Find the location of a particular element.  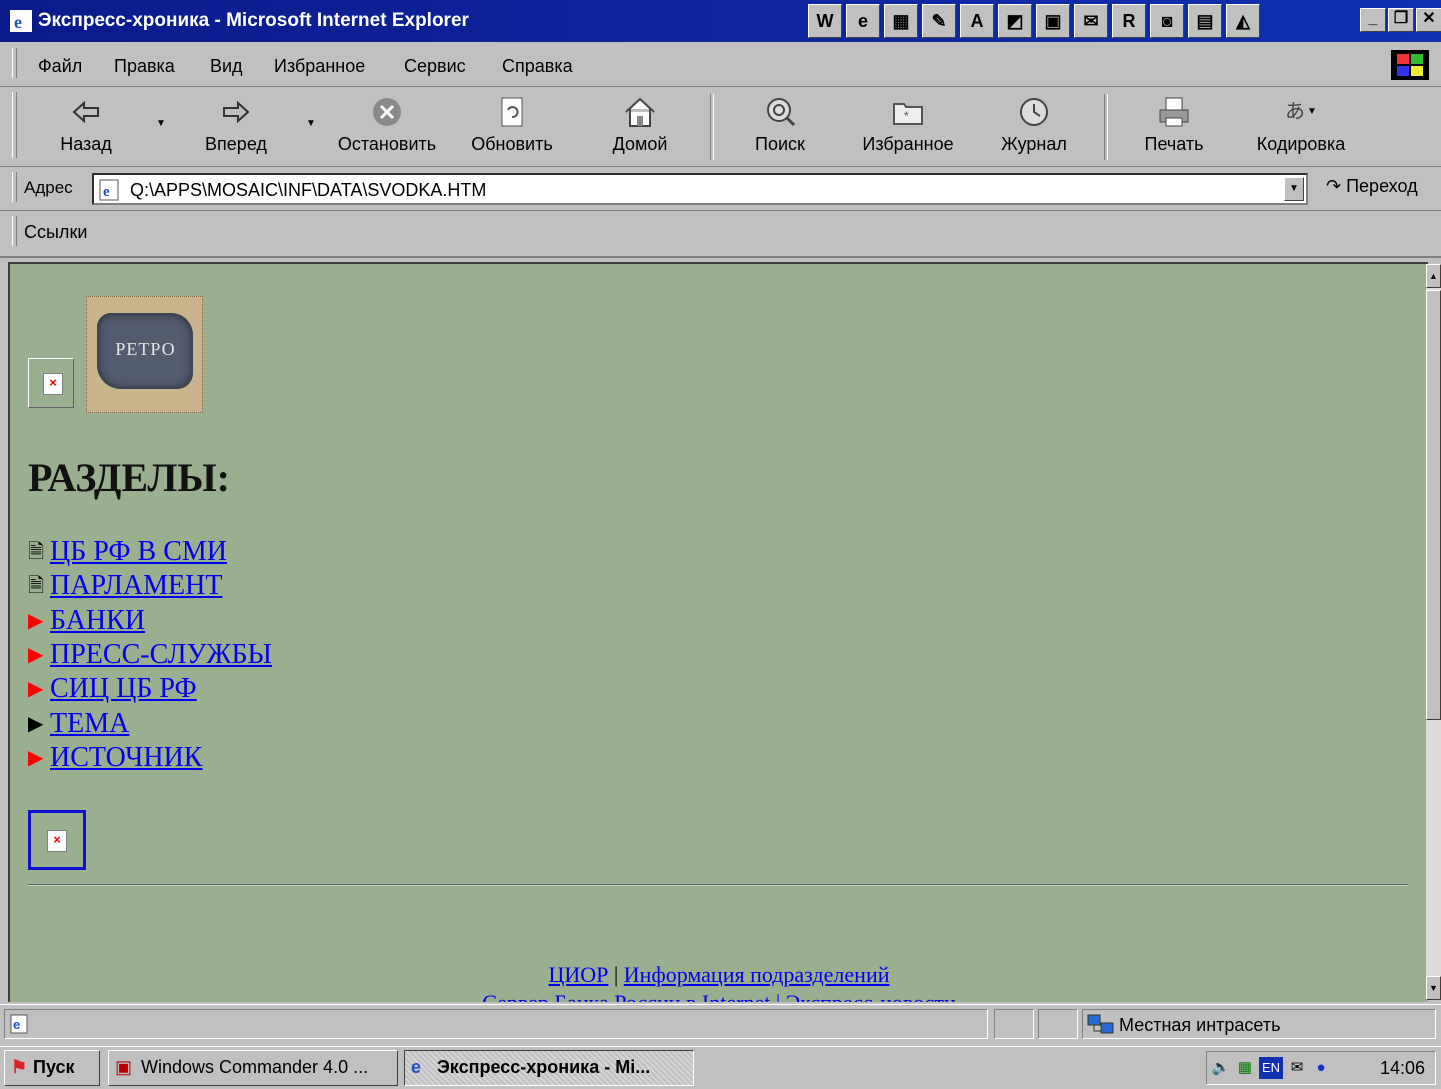

minimize-button: _ is located at coordinates (1373, 20).